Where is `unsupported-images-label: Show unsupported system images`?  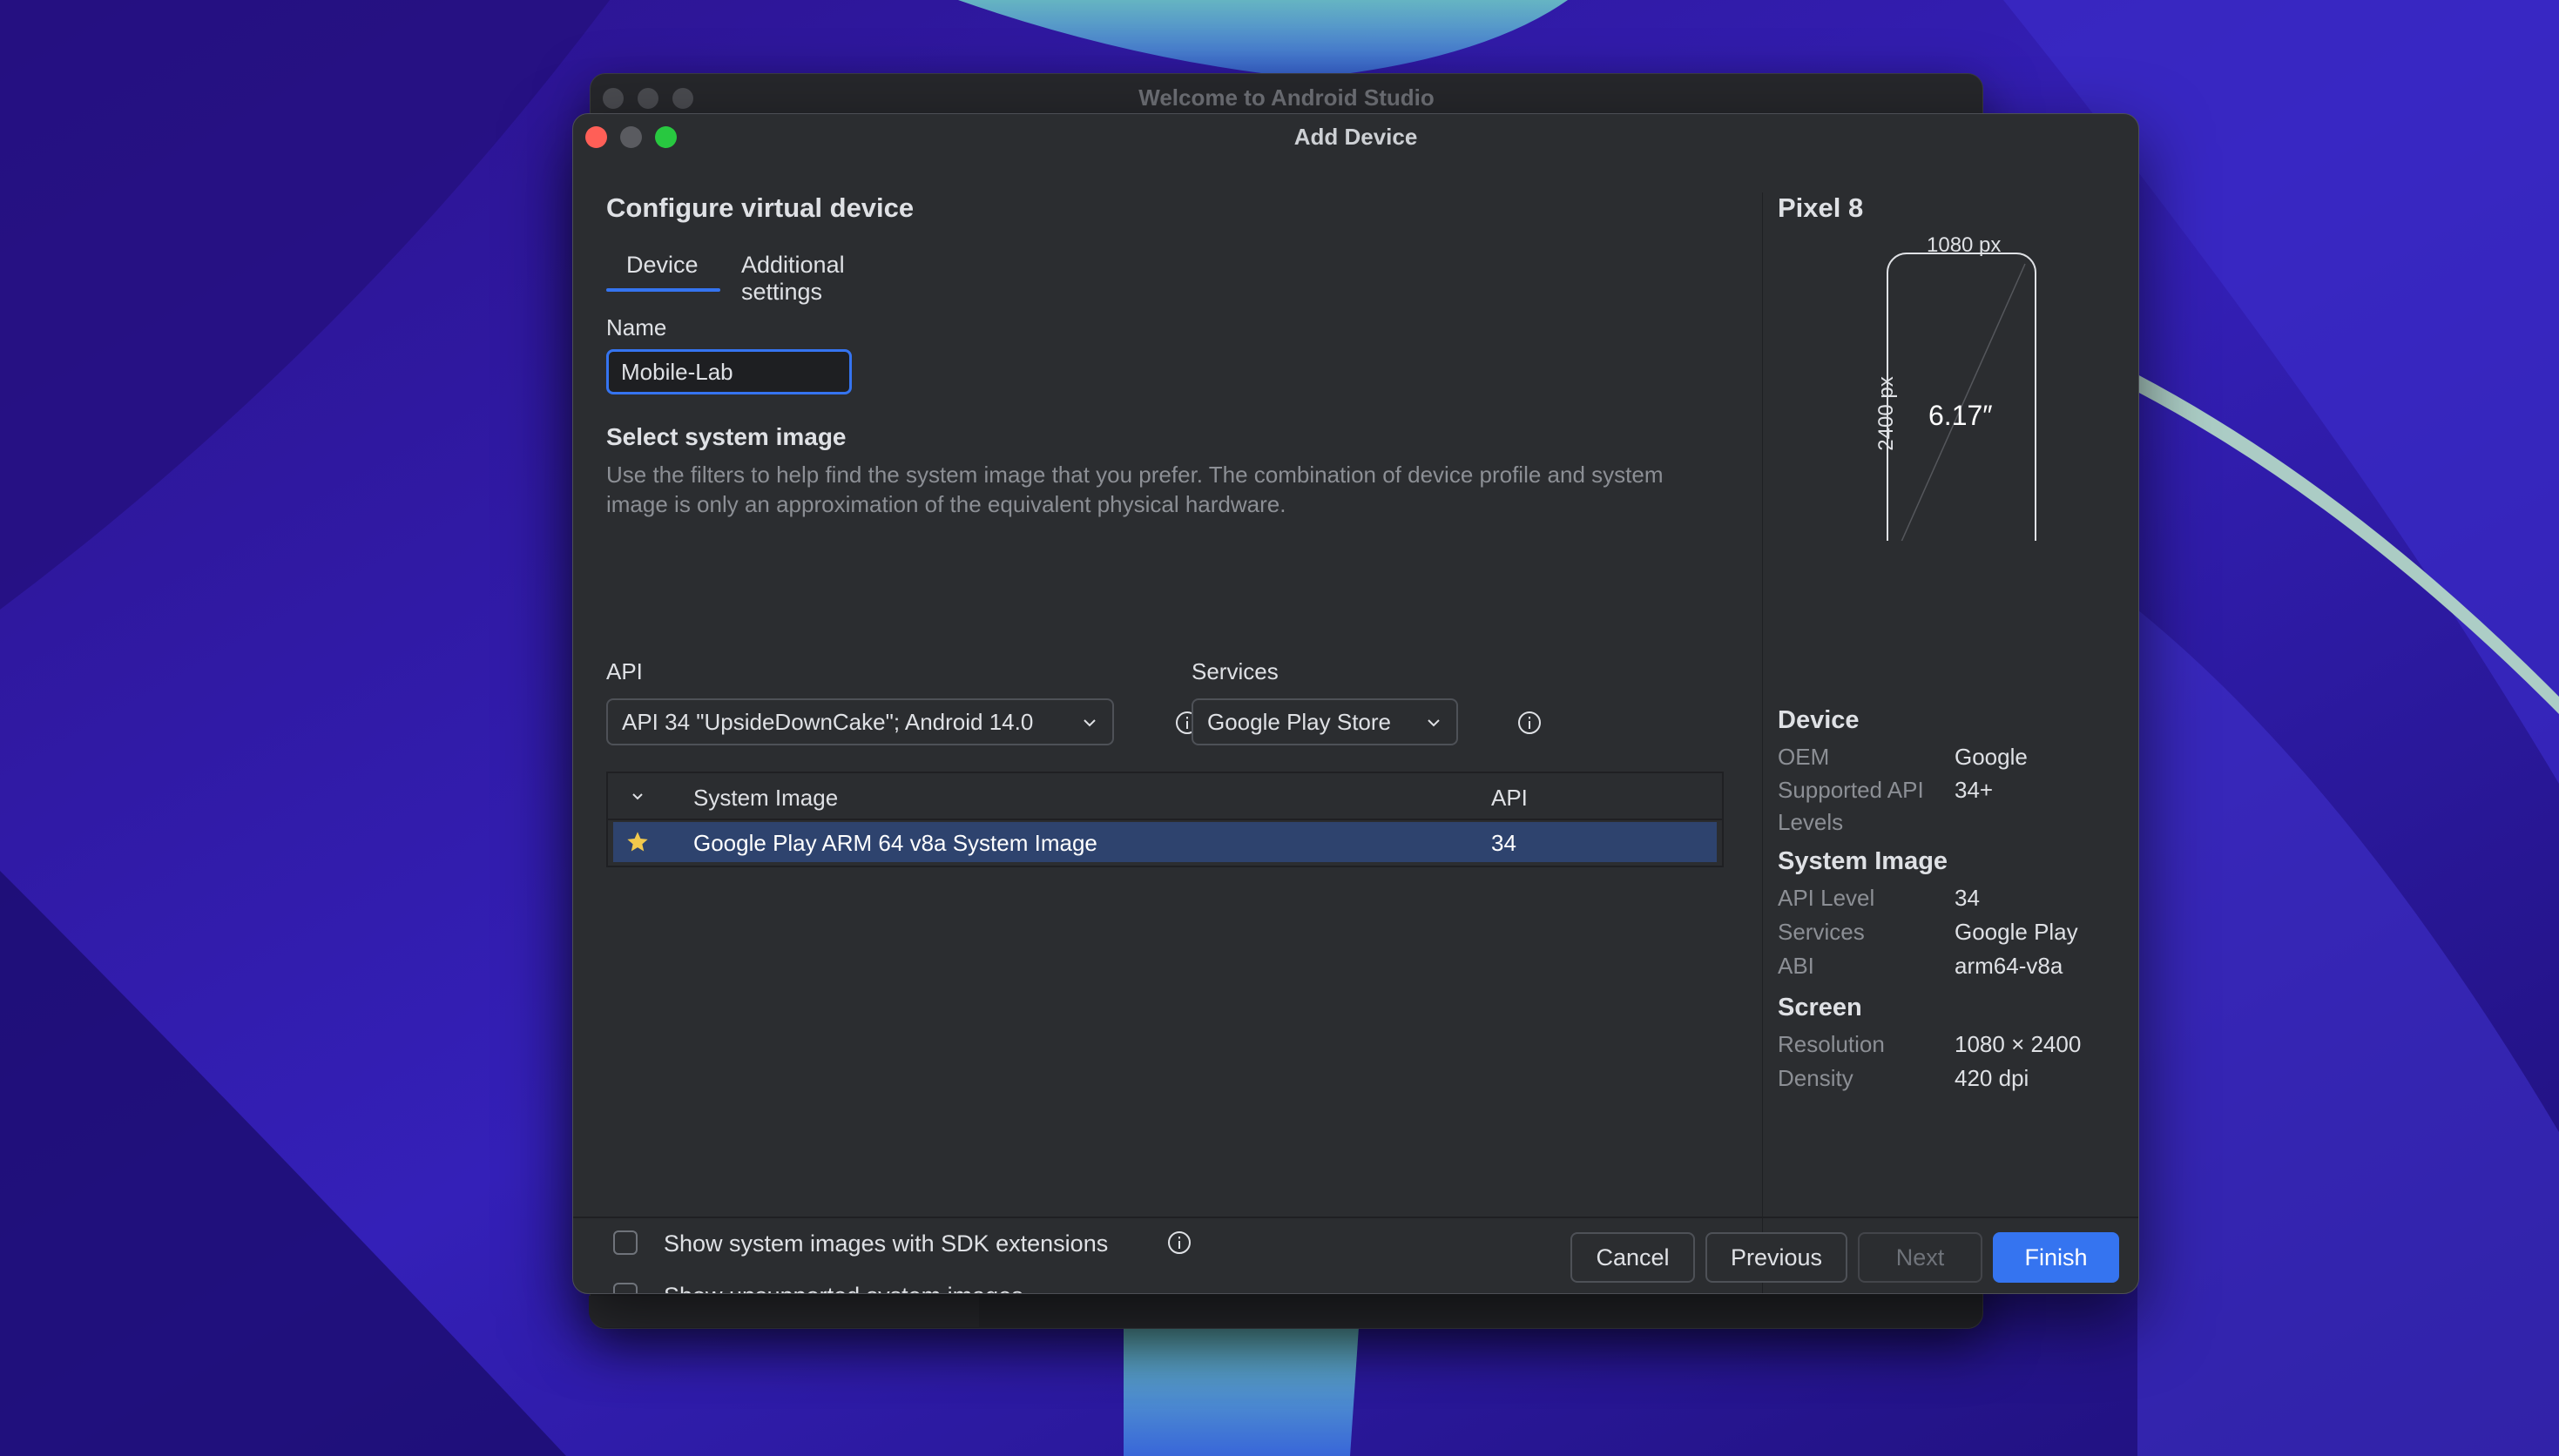
unsupported-images-label: Show unsupported system images is located at coordinates (843, 1288).